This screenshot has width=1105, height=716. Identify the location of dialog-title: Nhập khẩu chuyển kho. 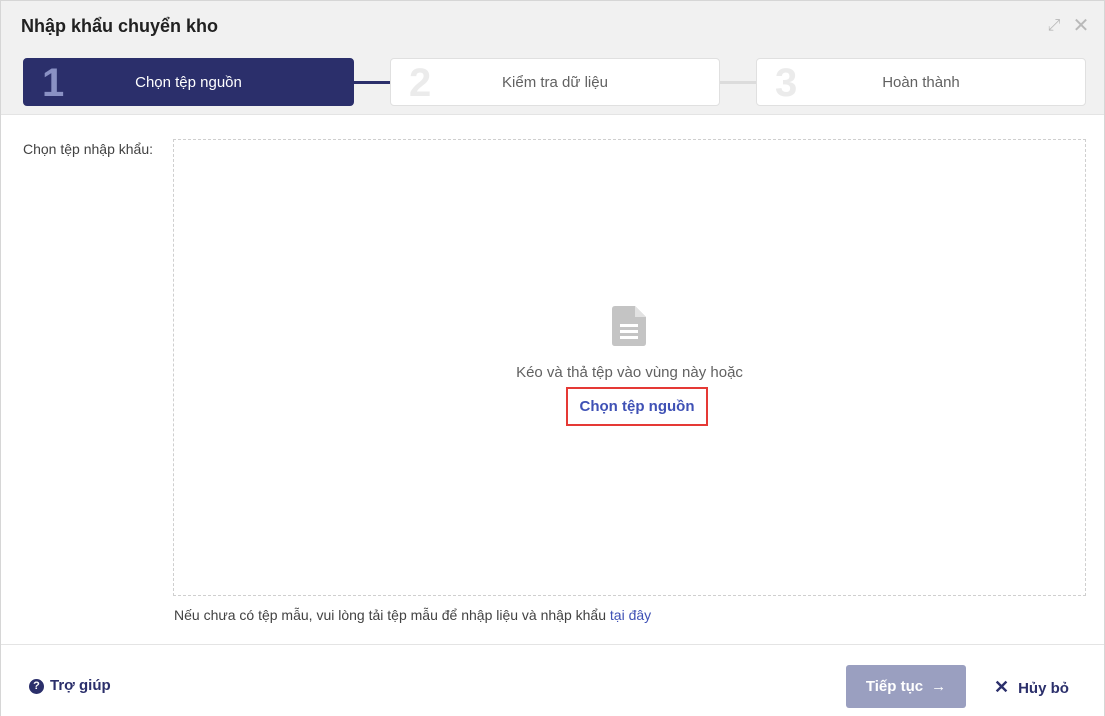
(120, 26).